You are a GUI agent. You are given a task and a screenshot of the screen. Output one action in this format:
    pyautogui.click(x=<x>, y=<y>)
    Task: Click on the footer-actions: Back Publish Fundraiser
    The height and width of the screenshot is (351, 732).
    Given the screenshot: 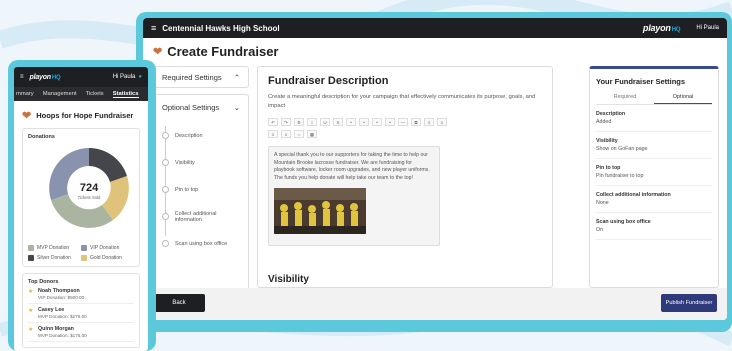 What is the action you would take?
    pyautogui.click(x=435, y=304)
    